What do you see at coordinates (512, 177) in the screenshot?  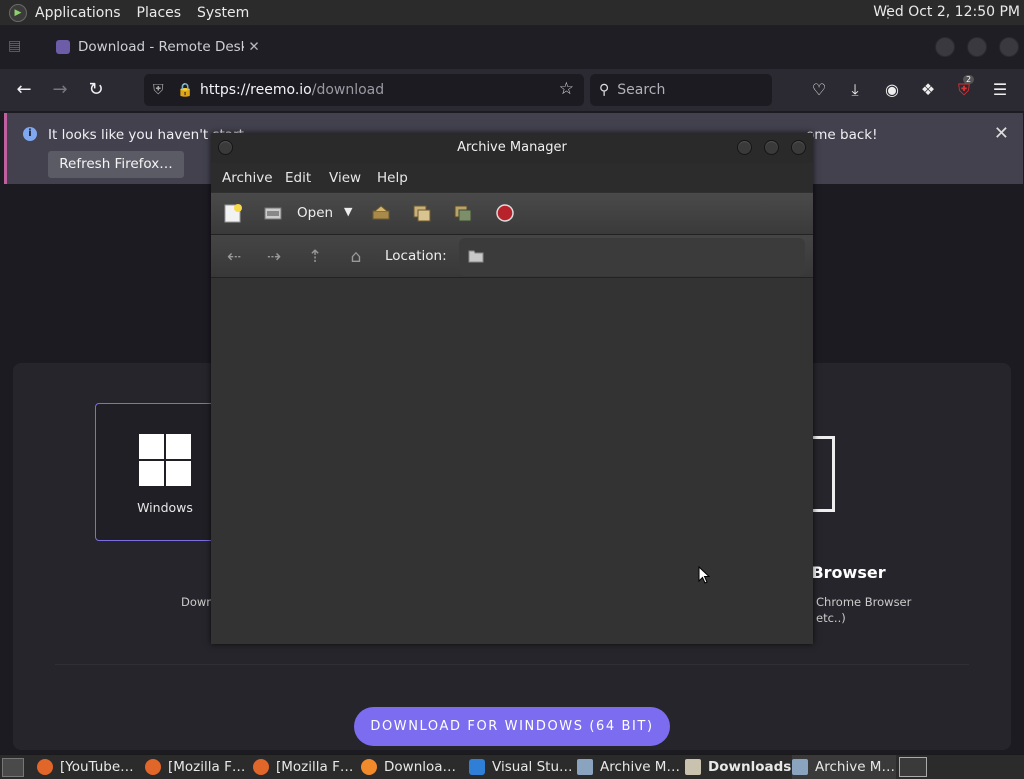 I see `am-menubar: Archive Edit View Help` at bounding box center [512, 177].